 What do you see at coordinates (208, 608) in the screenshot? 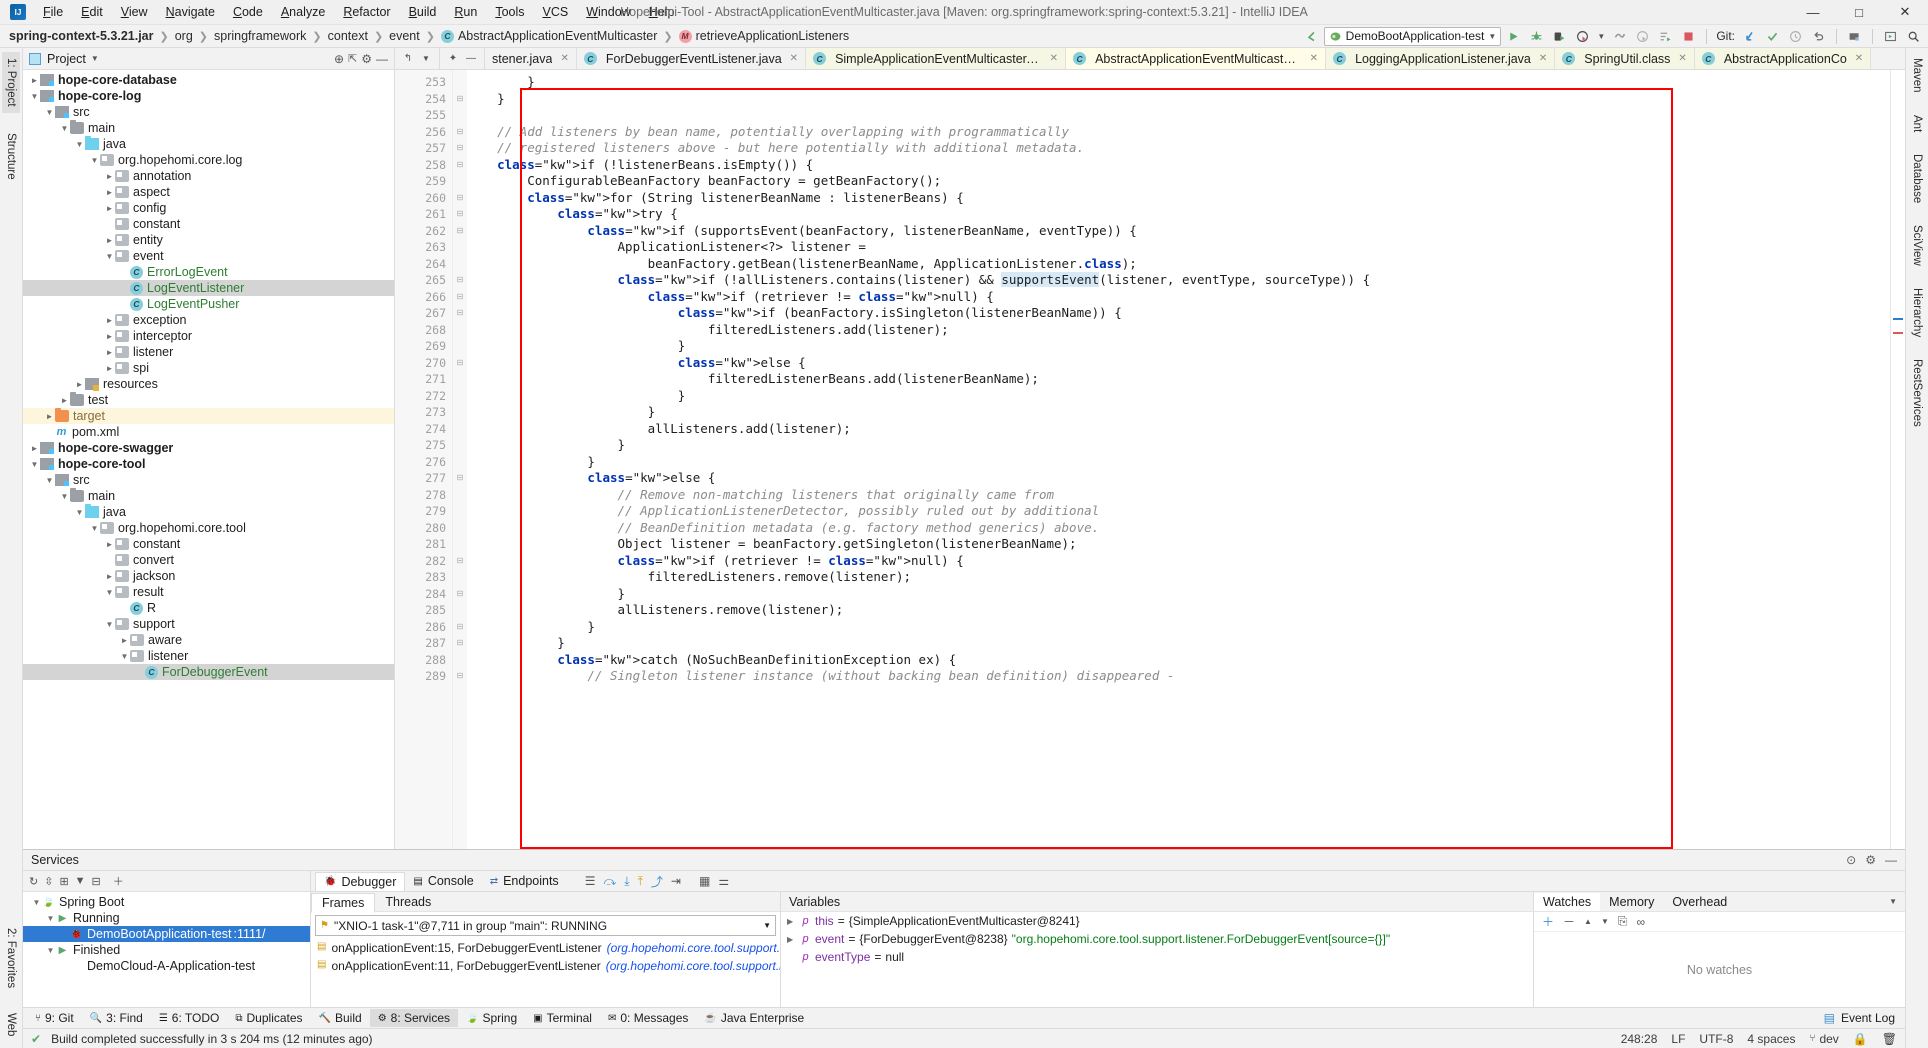
I see `project-tree-item: CR` at bounding box center [208, 608].